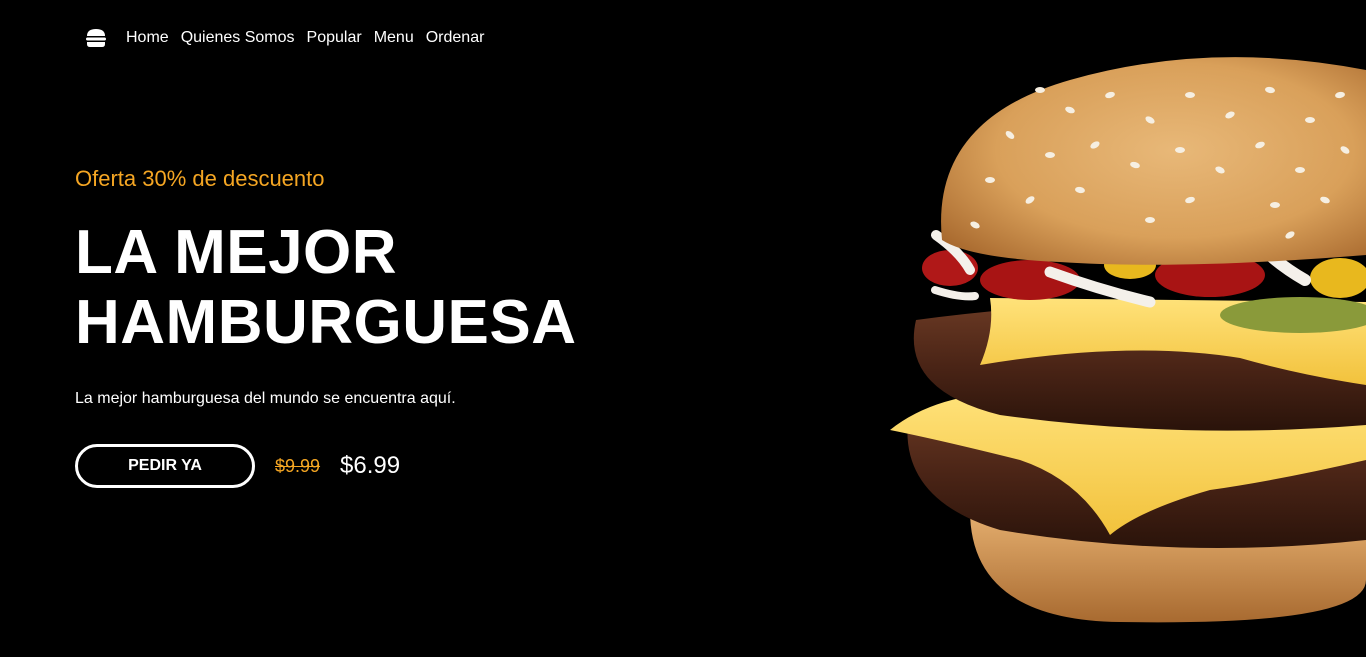 The image size is (1366, 657). I want to click on nav-link-menu: Menu, so click(394, 38).